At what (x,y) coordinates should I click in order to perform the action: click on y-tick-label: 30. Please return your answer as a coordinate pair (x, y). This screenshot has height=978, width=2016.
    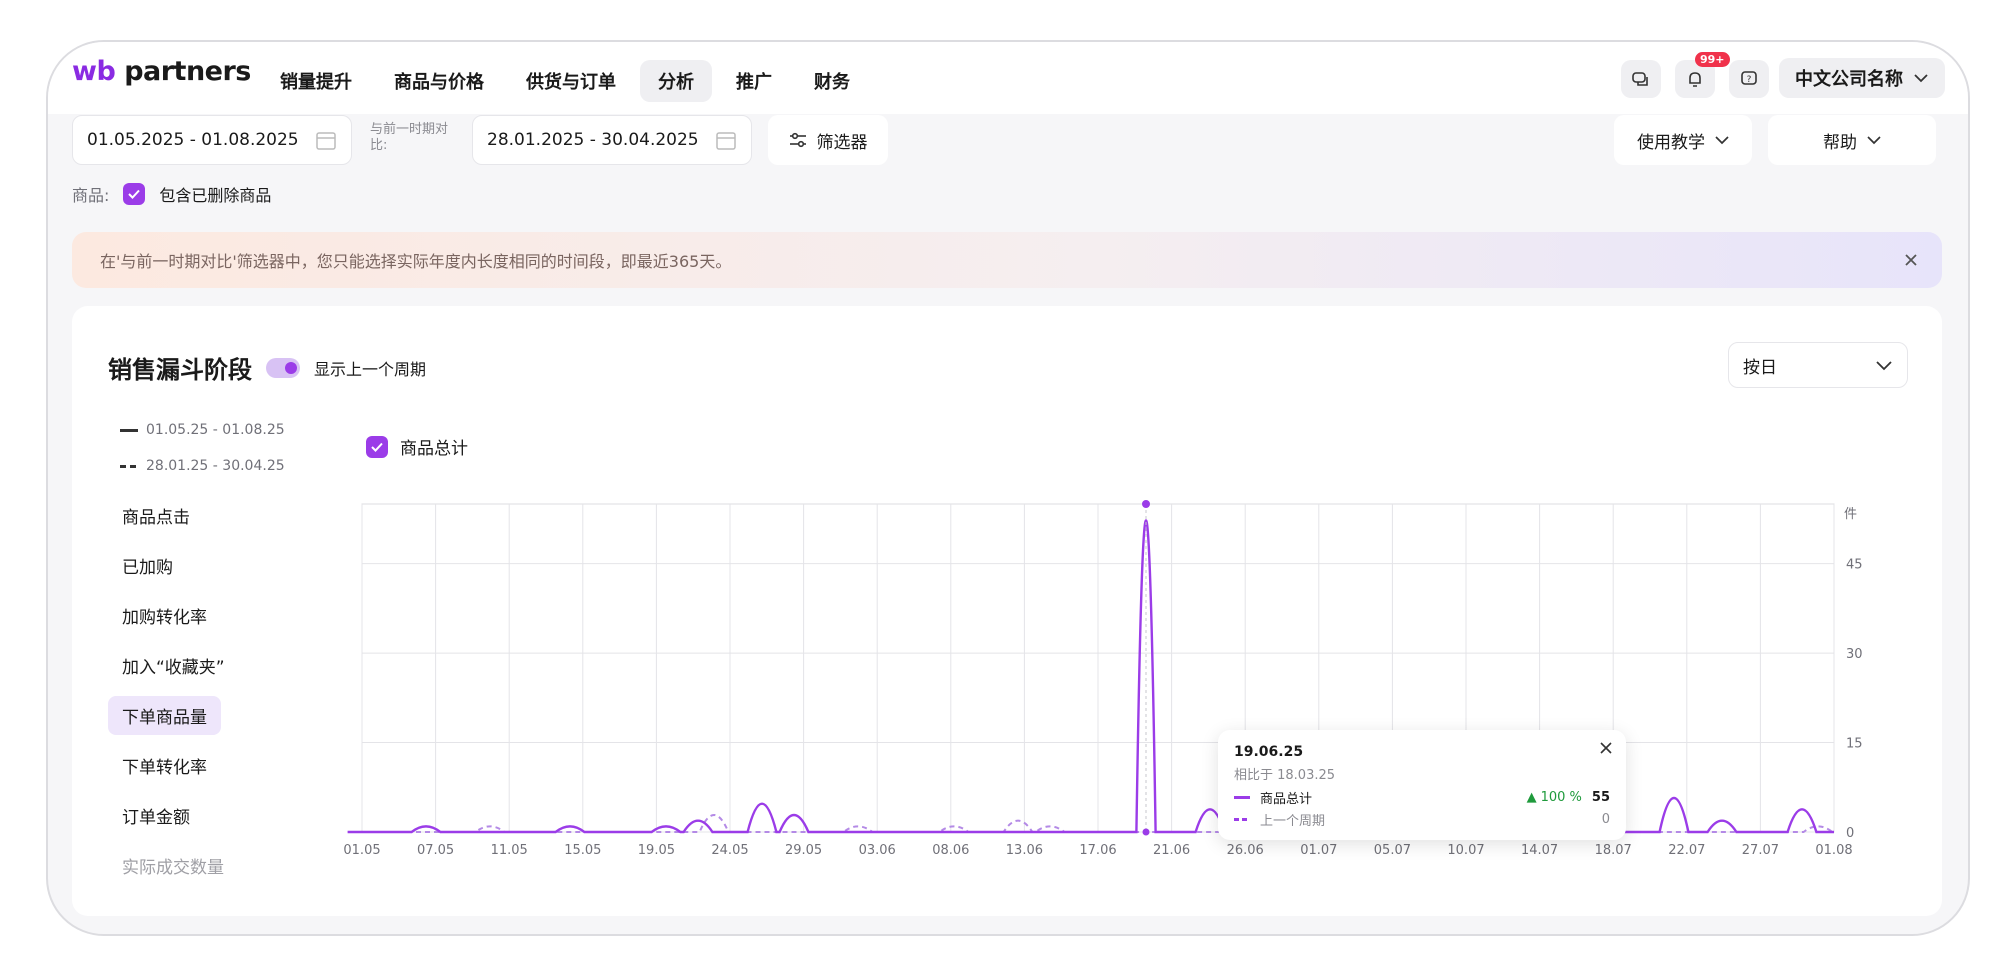
    Looking at the image, I should click on (1854, 654).